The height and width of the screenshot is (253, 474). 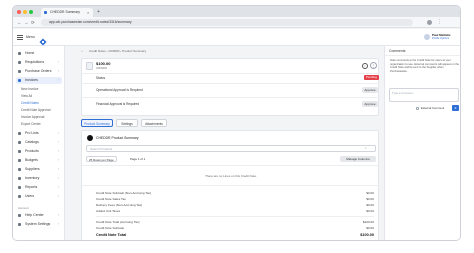 I want to click on home-icon: ⌂, so click(x=82, y=51).